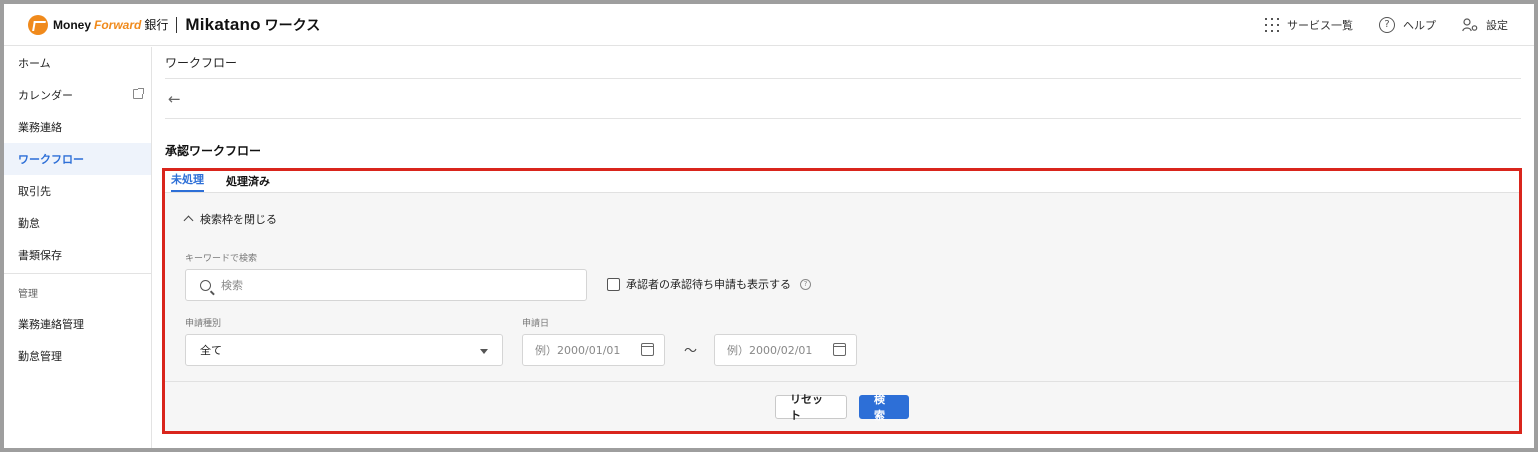 The width and height of the screenshot is (1538, 452). What do you see at coordinates (1419, 25) in the screenshot?
I see `help-label: ヘルプ` at bounding box center [1419, 25].